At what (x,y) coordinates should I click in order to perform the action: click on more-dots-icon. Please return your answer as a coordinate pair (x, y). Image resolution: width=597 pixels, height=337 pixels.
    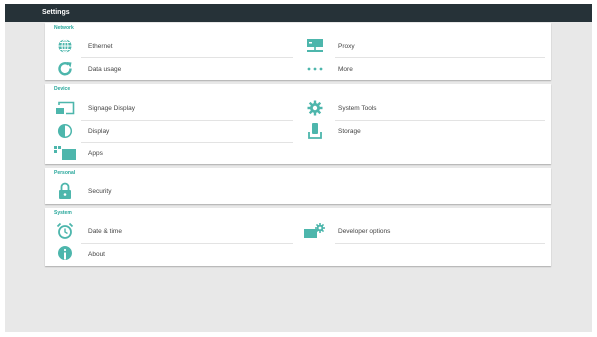
    Looking at the image, I should click on (315, 69).